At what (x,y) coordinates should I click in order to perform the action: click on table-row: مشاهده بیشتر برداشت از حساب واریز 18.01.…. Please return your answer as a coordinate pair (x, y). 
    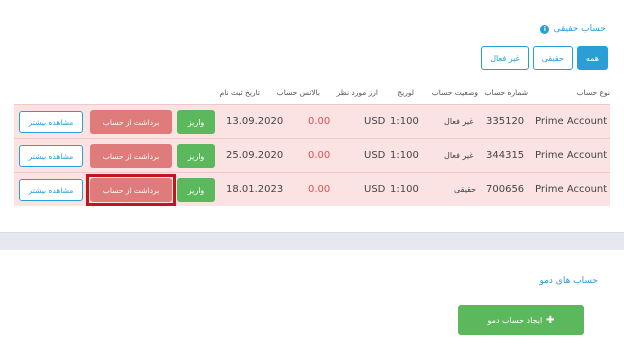
    Looking at the image, I should click on (312, 189).